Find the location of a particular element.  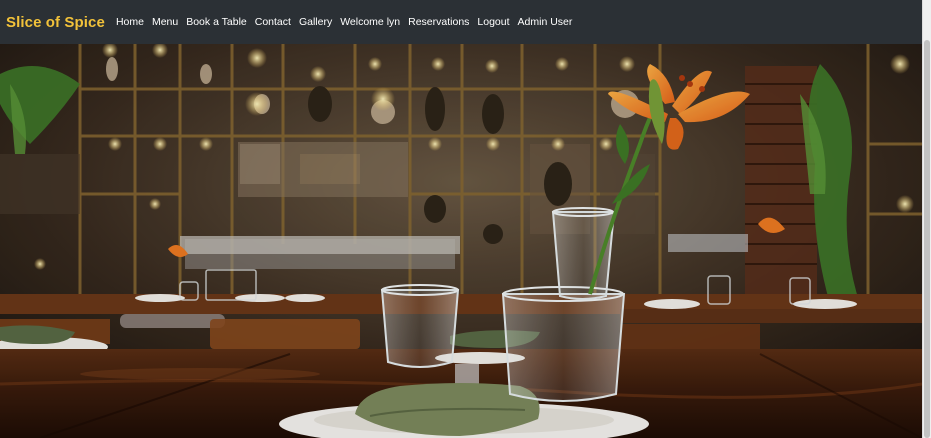

brand-logo-text: Slice of Spice is located at coordinates (55, 22).